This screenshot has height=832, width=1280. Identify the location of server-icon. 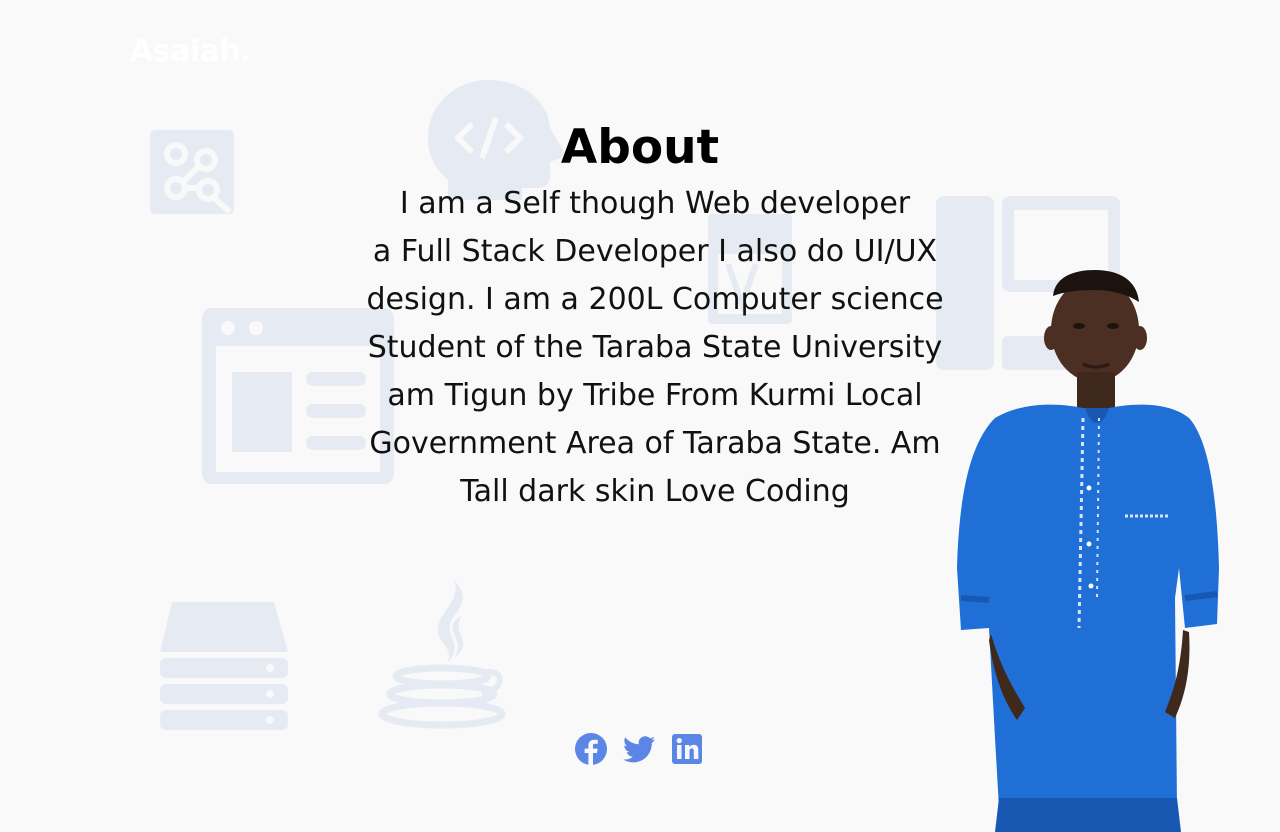
(224, 666).